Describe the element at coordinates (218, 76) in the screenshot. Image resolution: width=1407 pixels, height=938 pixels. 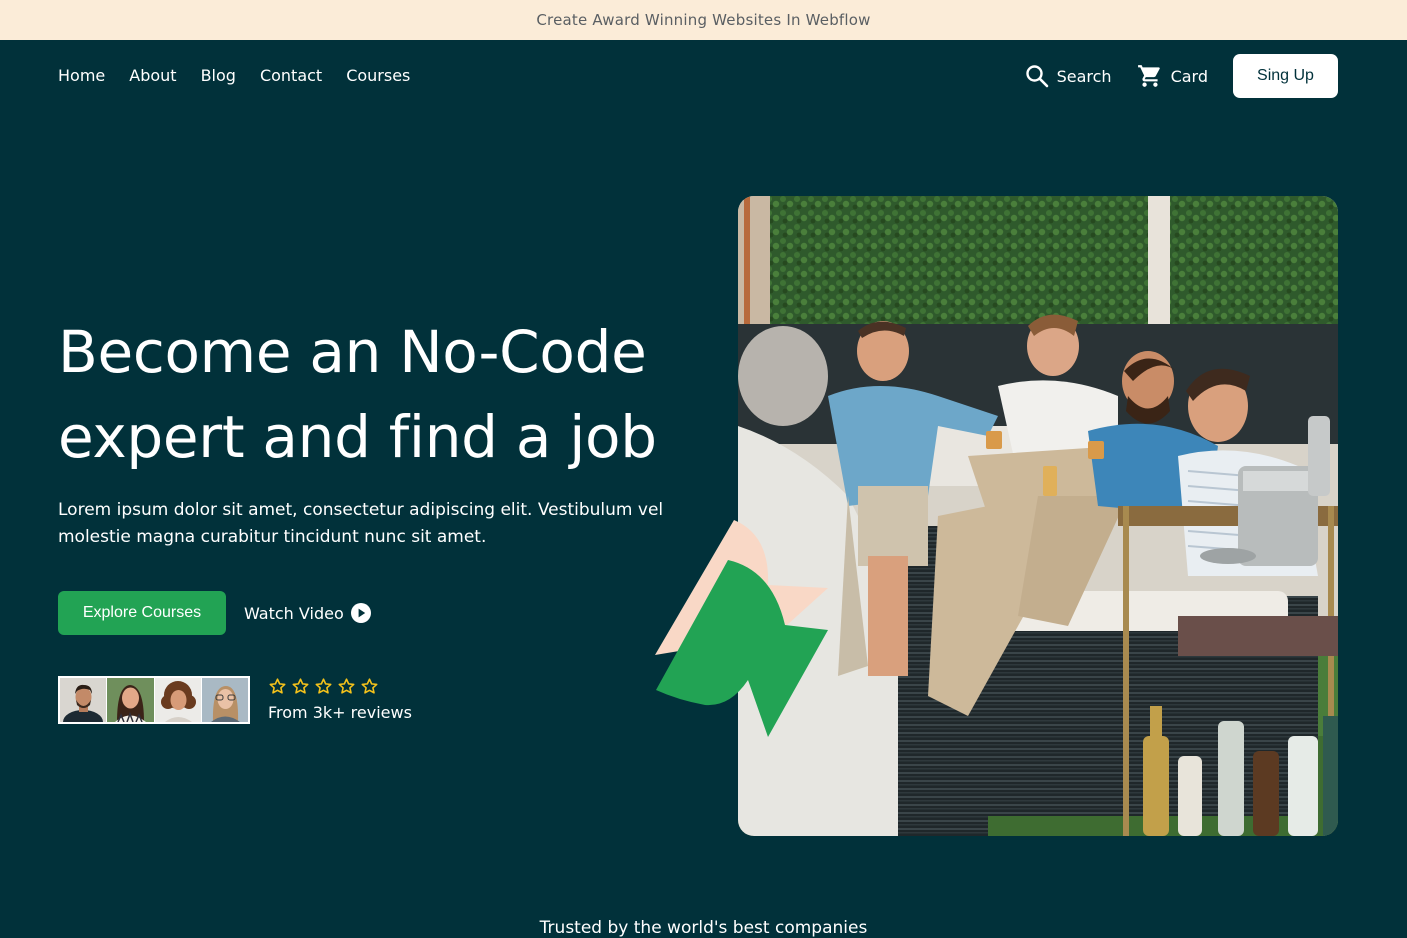
I see `nav-link-blog: Blog` at that location.